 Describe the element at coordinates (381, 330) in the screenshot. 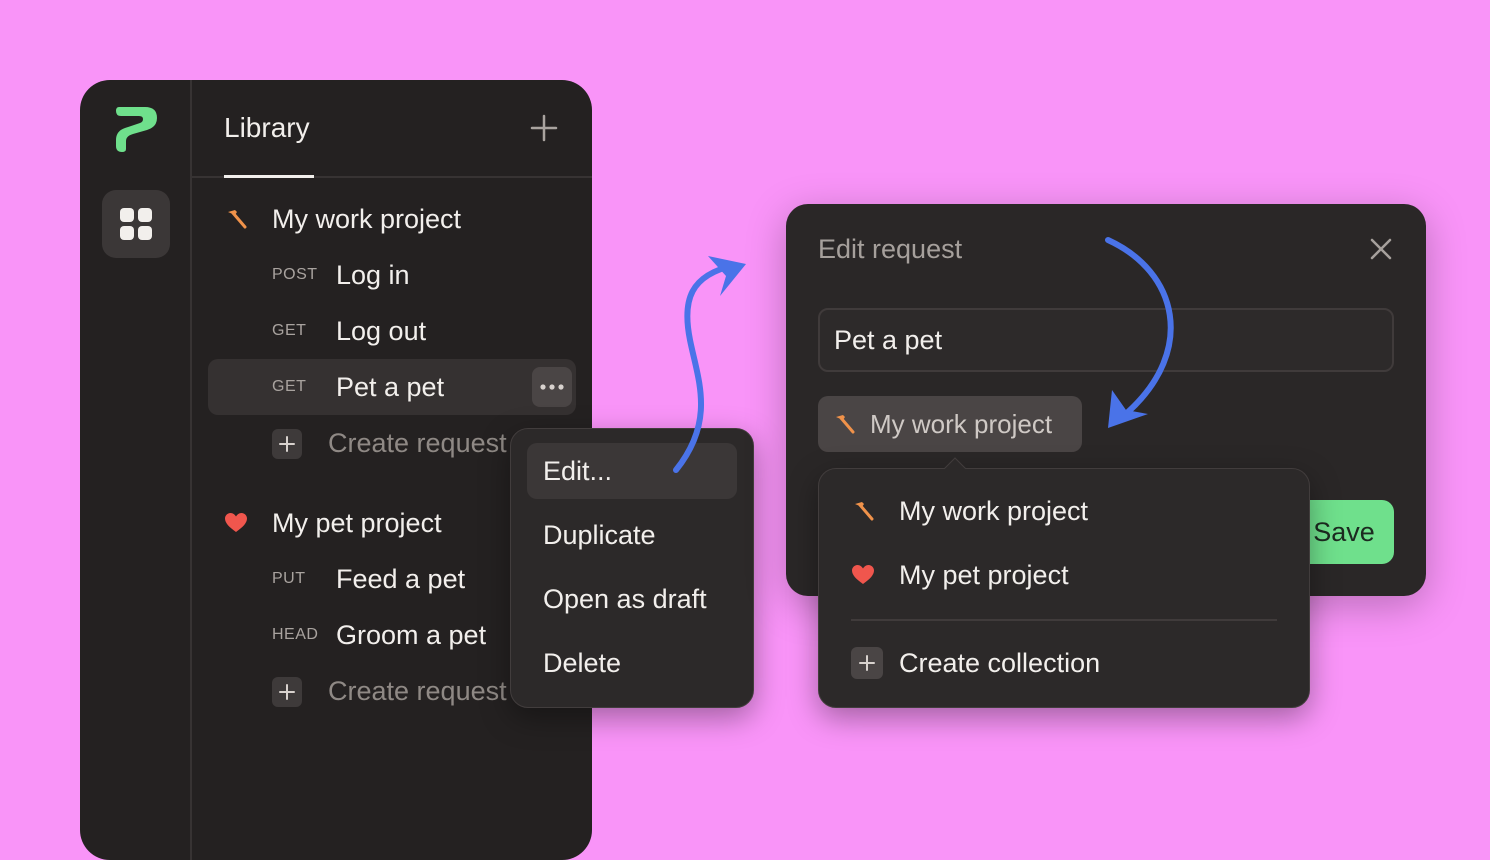

I see `request-name: Log out` at that location.